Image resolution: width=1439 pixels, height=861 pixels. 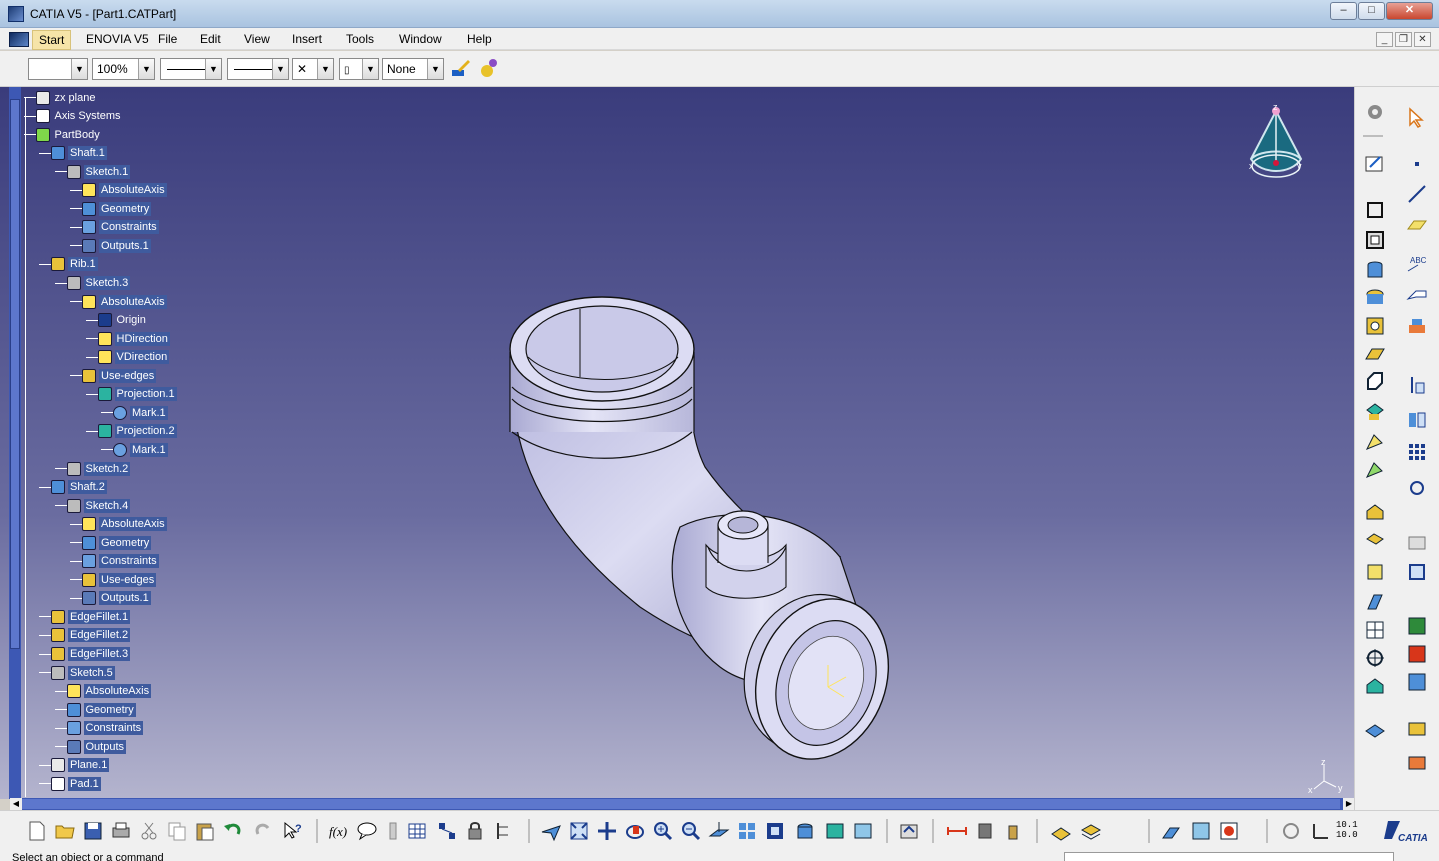 I want to click on analysis-icon, so click(x=1229, y=831).